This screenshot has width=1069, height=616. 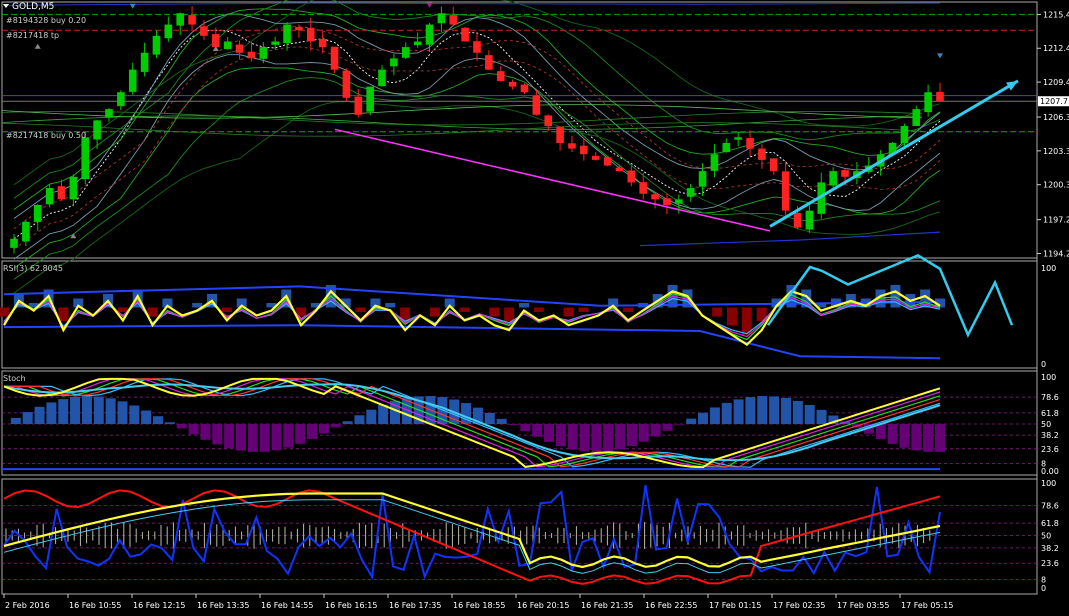 What do you see at coordinates (863, 605) in the screenshot?
I see `time-tick-label: 17 Feb 03:55` at bounding box center [863, 605].